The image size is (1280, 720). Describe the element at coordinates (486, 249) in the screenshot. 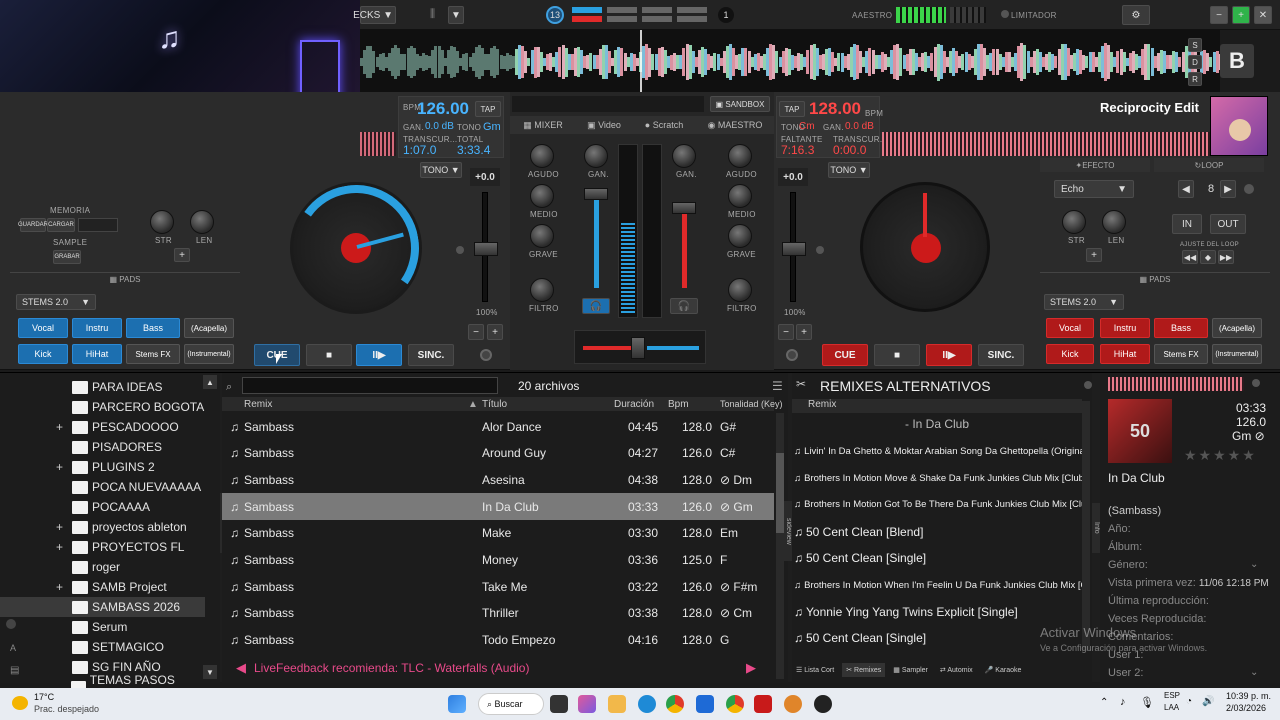

I see `pitch-fader` at that location.